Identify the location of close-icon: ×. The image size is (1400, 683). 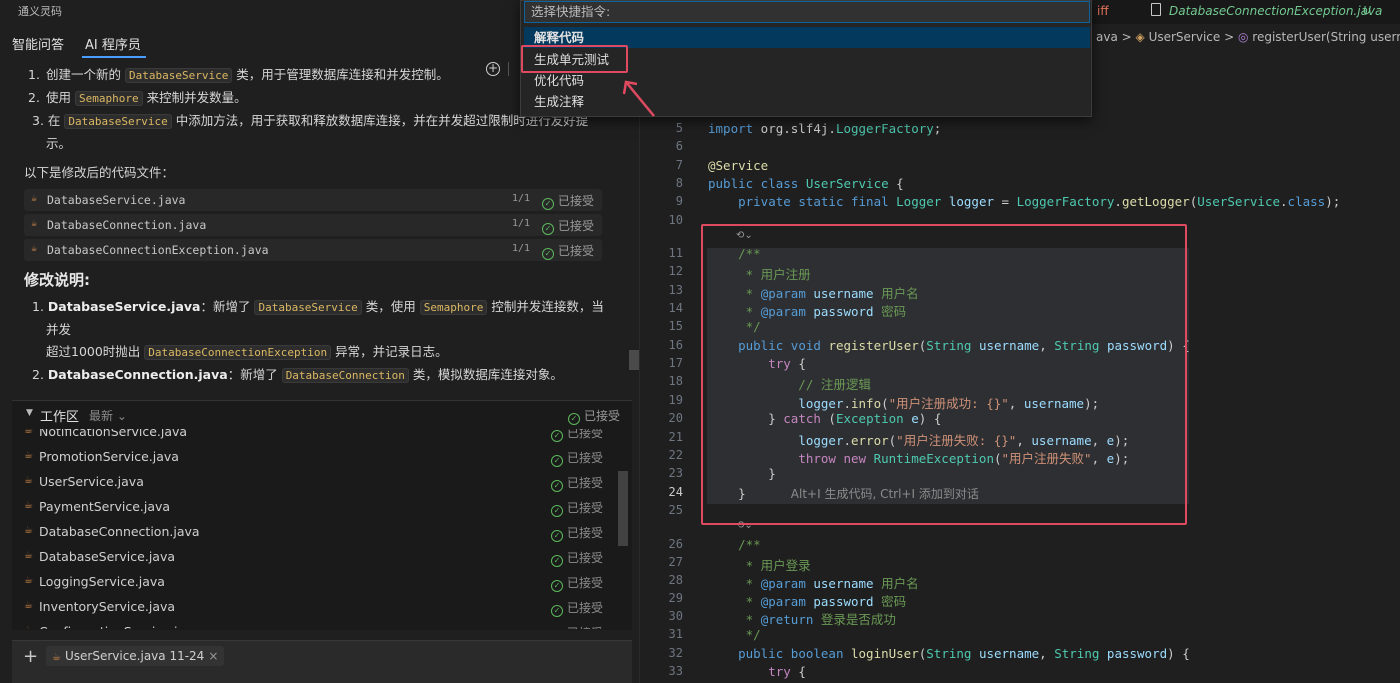
(213, 656).